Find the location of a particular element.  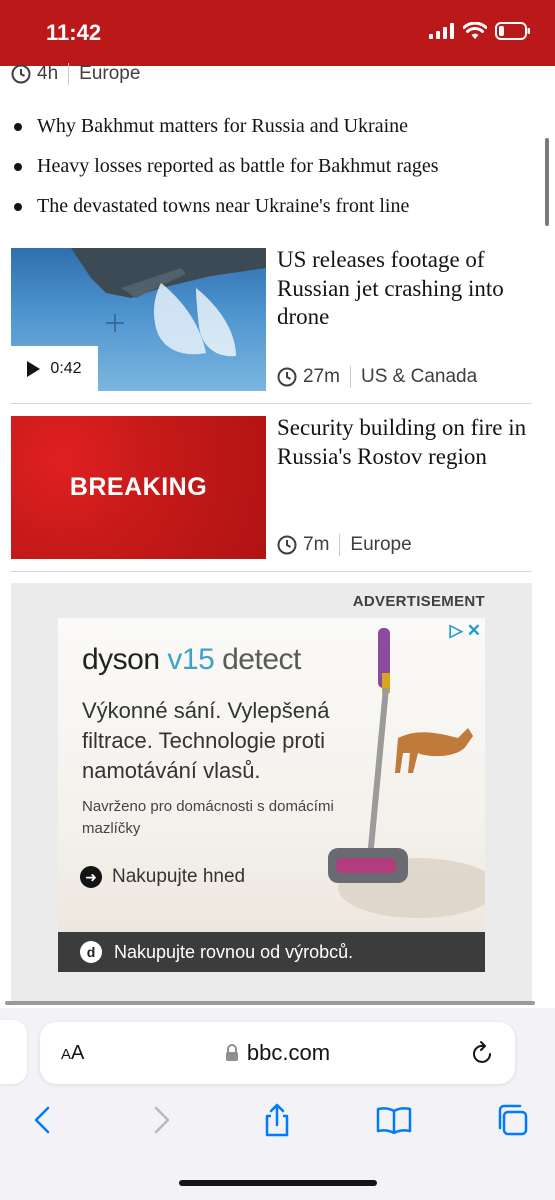

book-icon is located at coordinates (394, 1120).